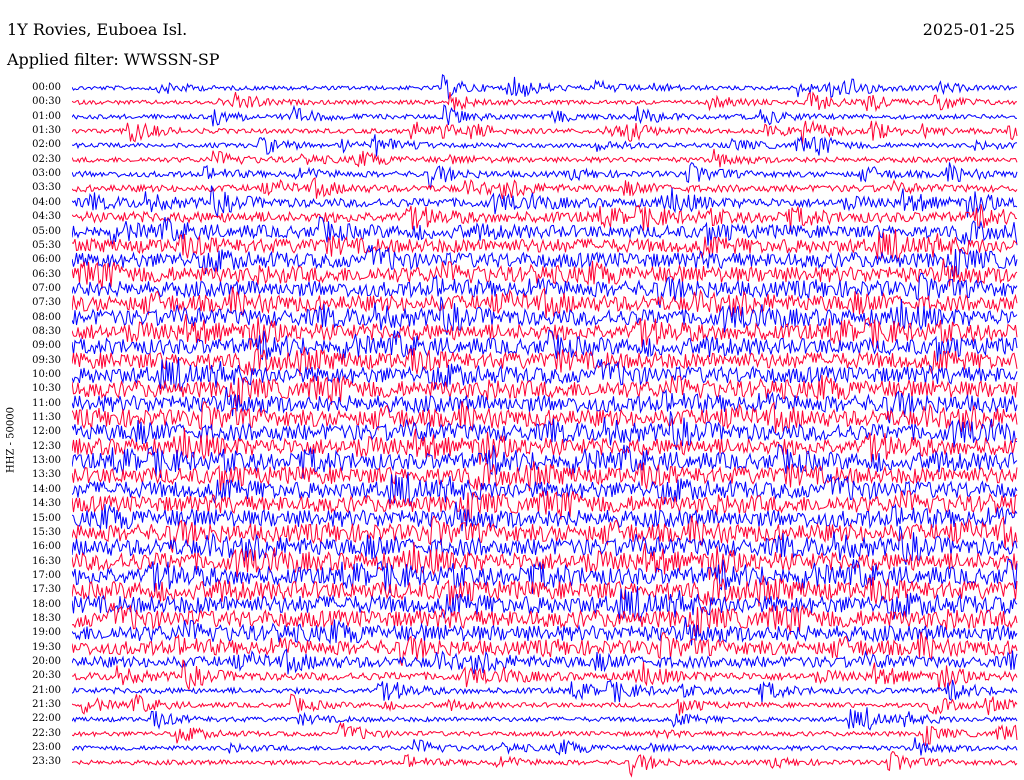  I want to click on time-label: 12:30, so click(46, 446).